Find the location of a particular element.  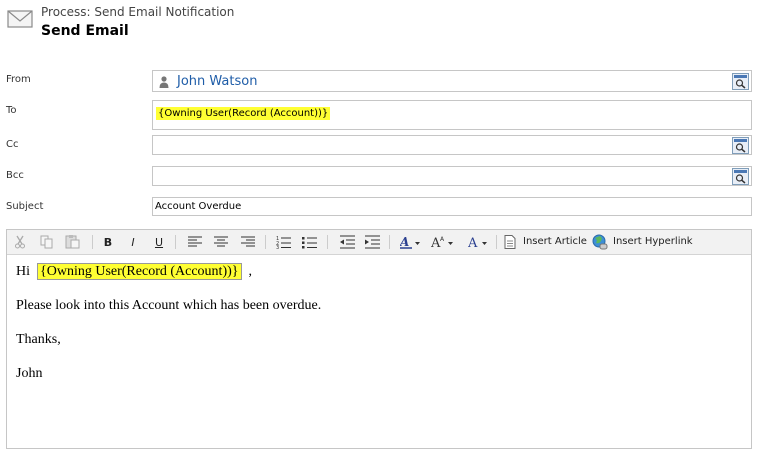

body-token: {Owning User(Record (Account))} is located at coordinates (139, 271).